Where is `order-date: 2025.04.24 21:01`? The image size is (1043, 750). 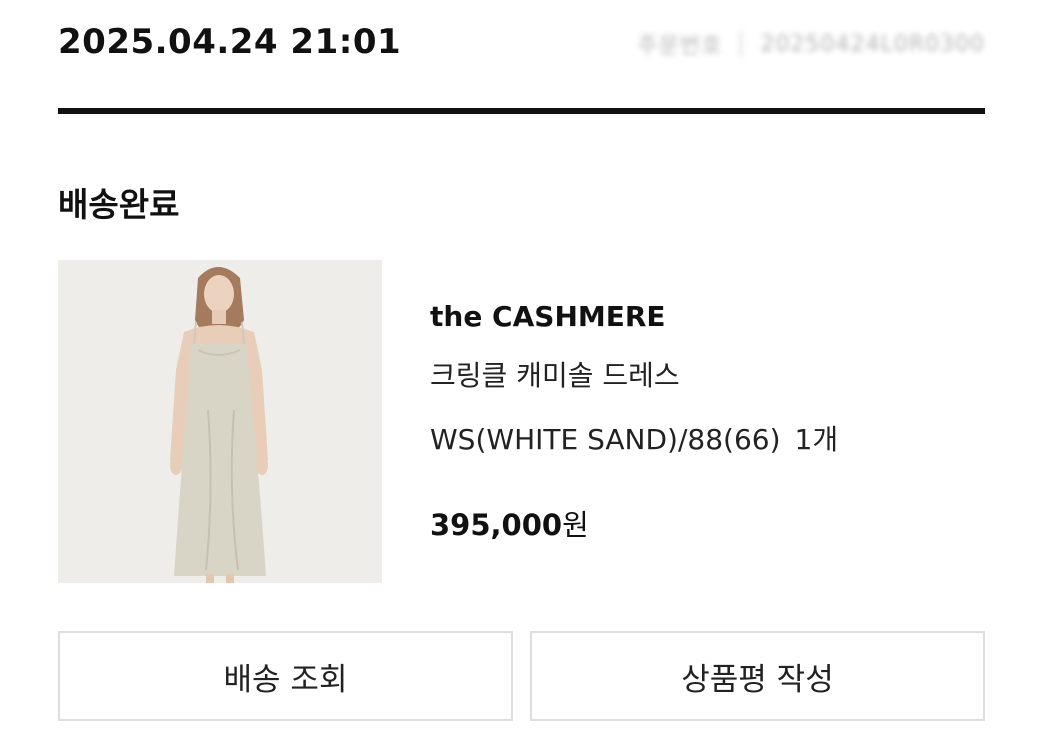 order-date: 2025.04.24 21:01 is located at coordinates (230, 42).